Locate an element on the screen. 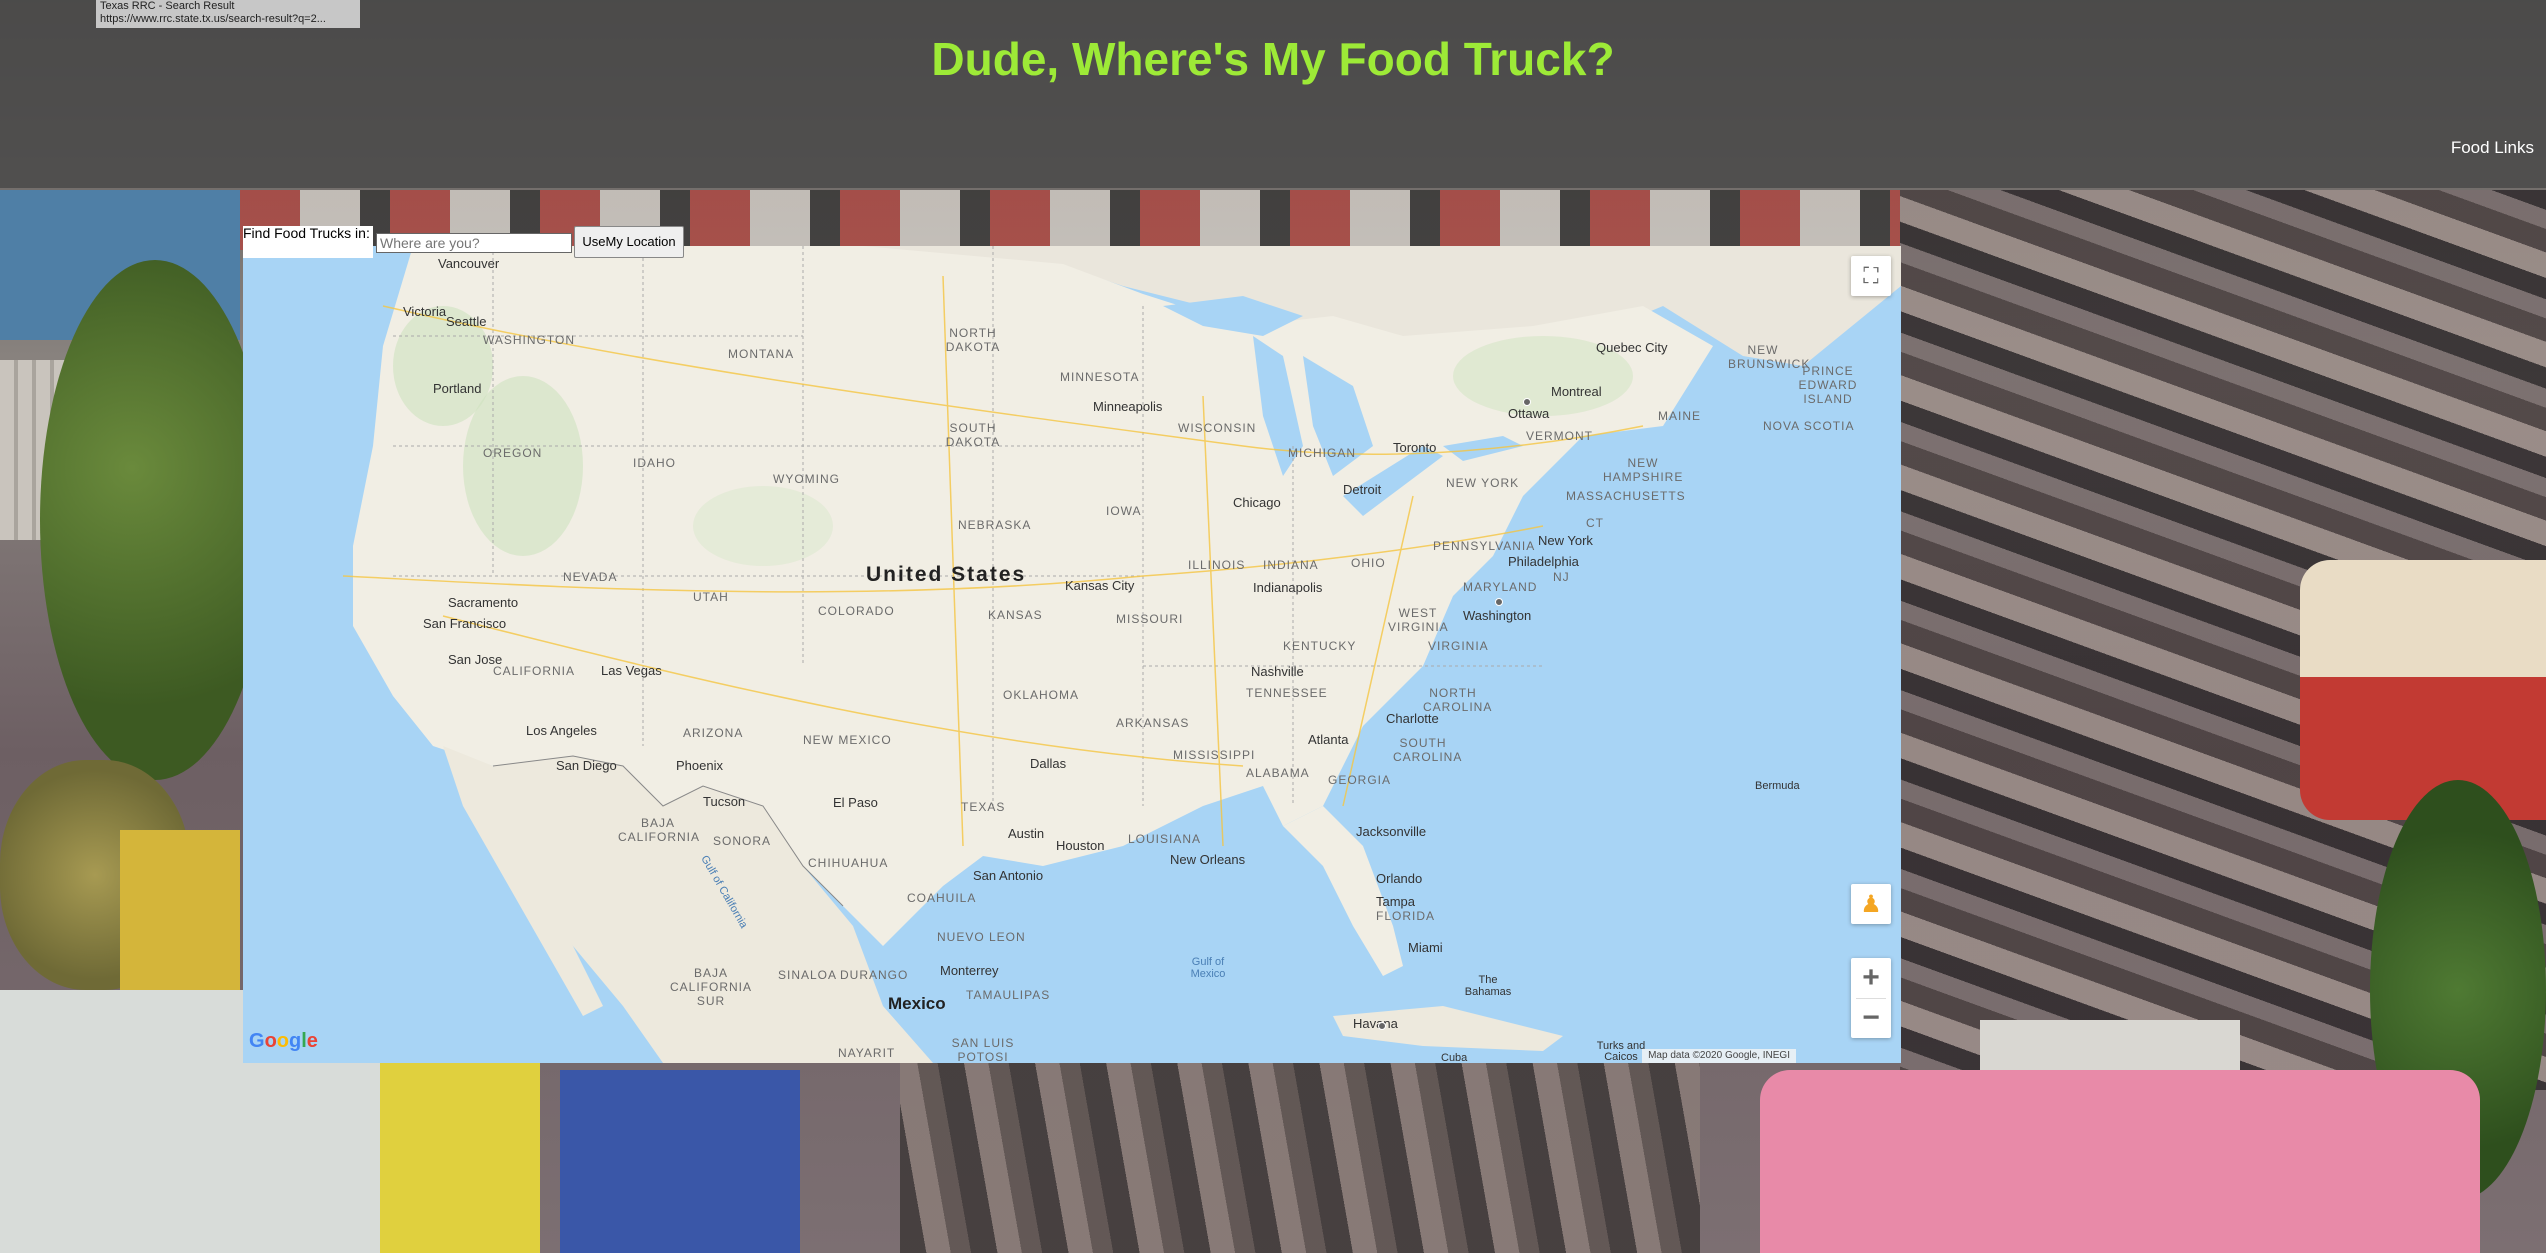 This screenshot has height=1253, width=2546. city-label: Dallas is located at coordinates (1048, 763).